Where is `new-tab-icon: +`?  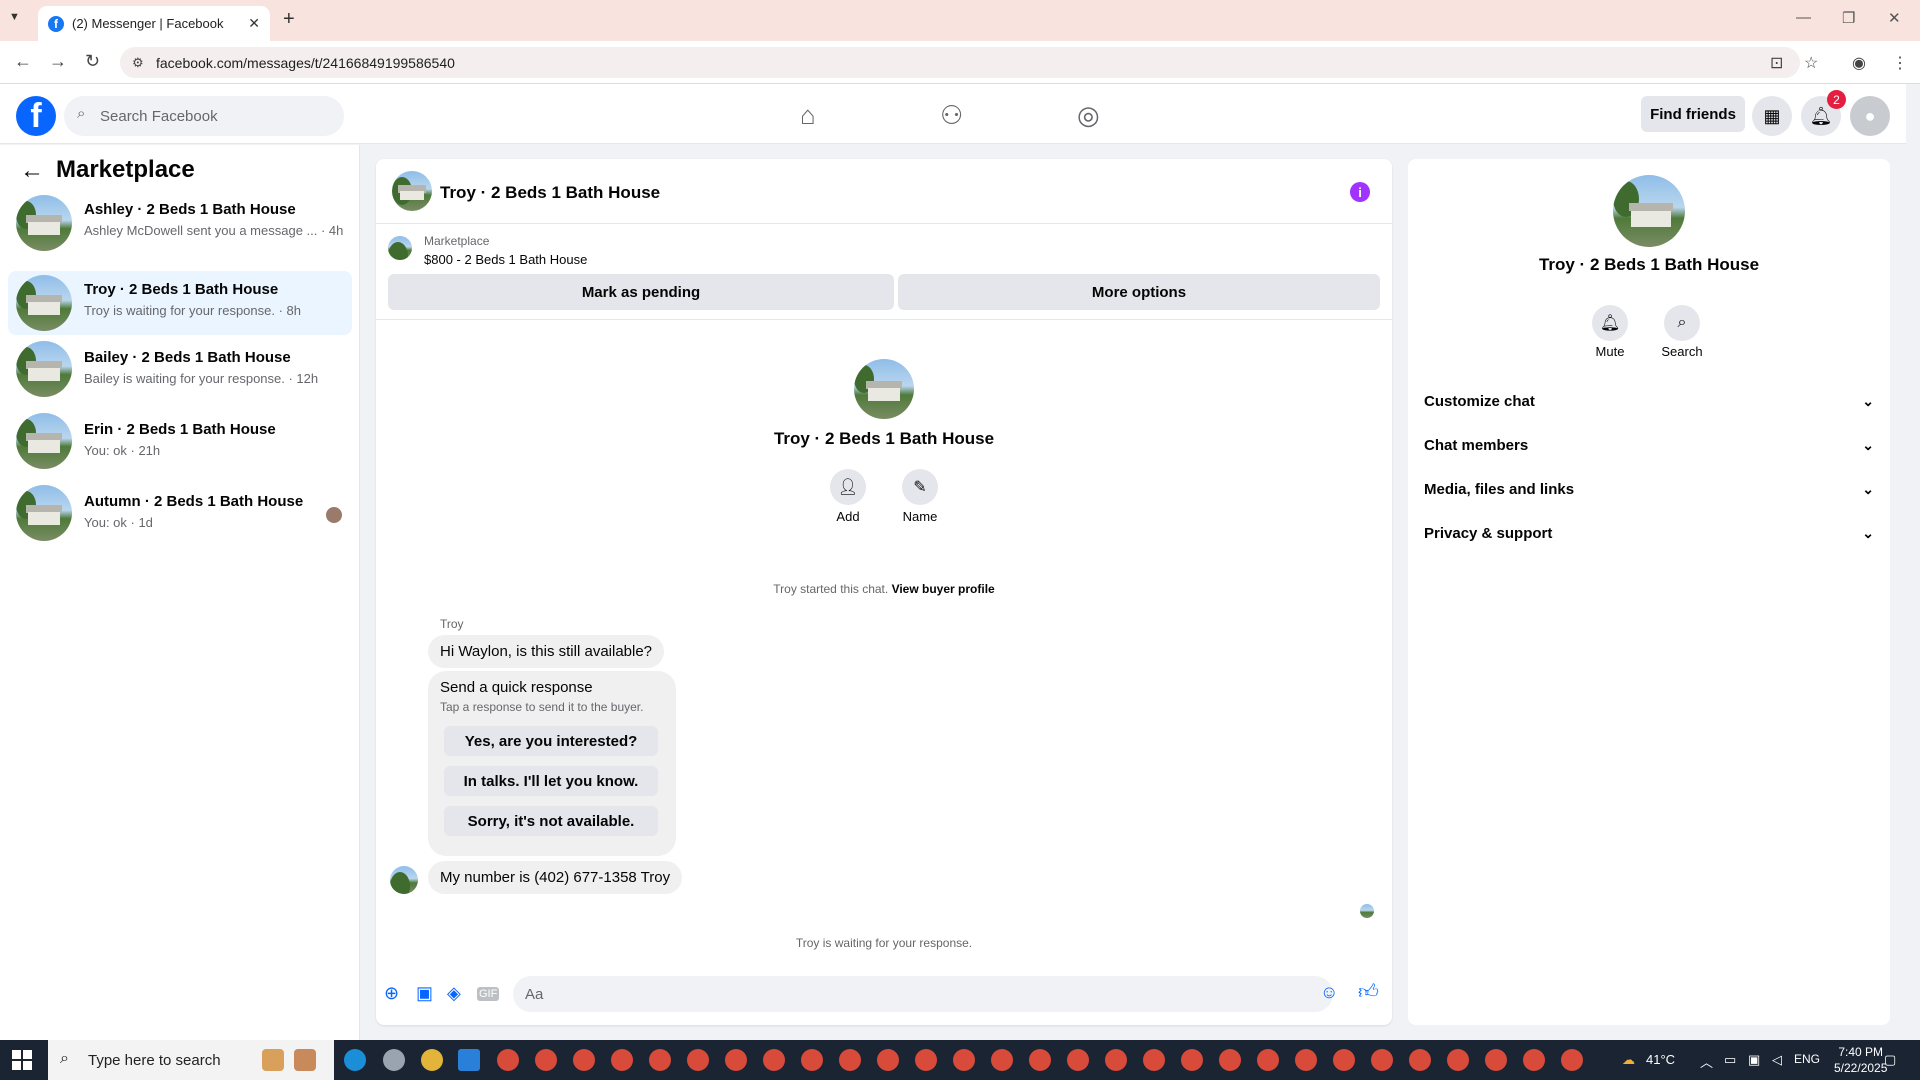
new-tab-icon: + is located at coordinates (289, 19).